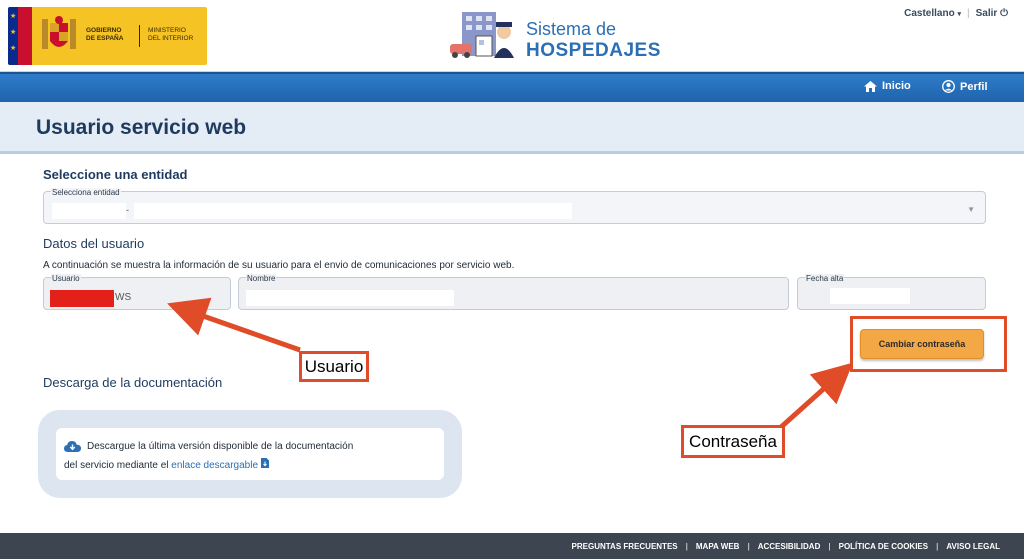  Describe the element at coordinates (123, 297) in the screenshot. I see `usuario-value-suffix: WS` at that location.